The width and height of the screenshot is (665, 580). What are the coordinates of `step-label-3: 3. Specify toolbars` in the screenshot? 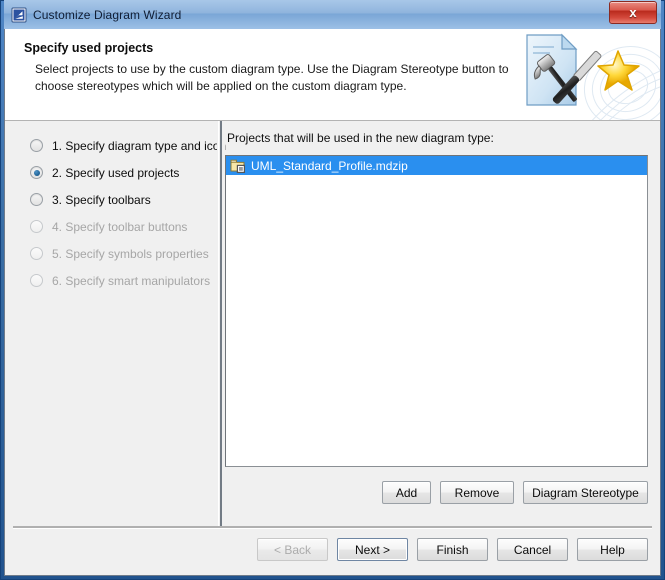 It's located at (101, 199).